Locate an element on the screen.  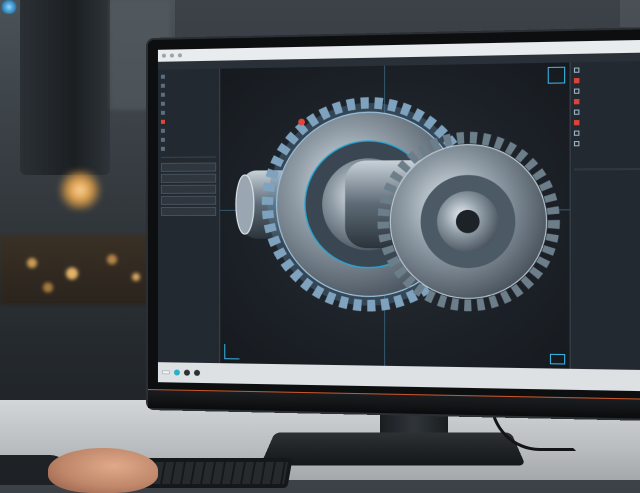
background-glow is located at coordinates (80, 190).